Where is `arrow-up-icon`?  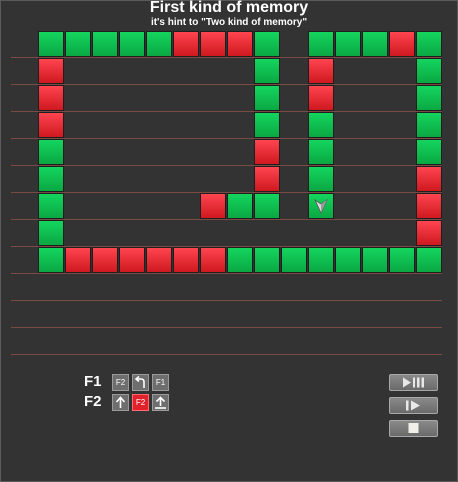
arrow-up-icon is located at coordinates (120, 402).